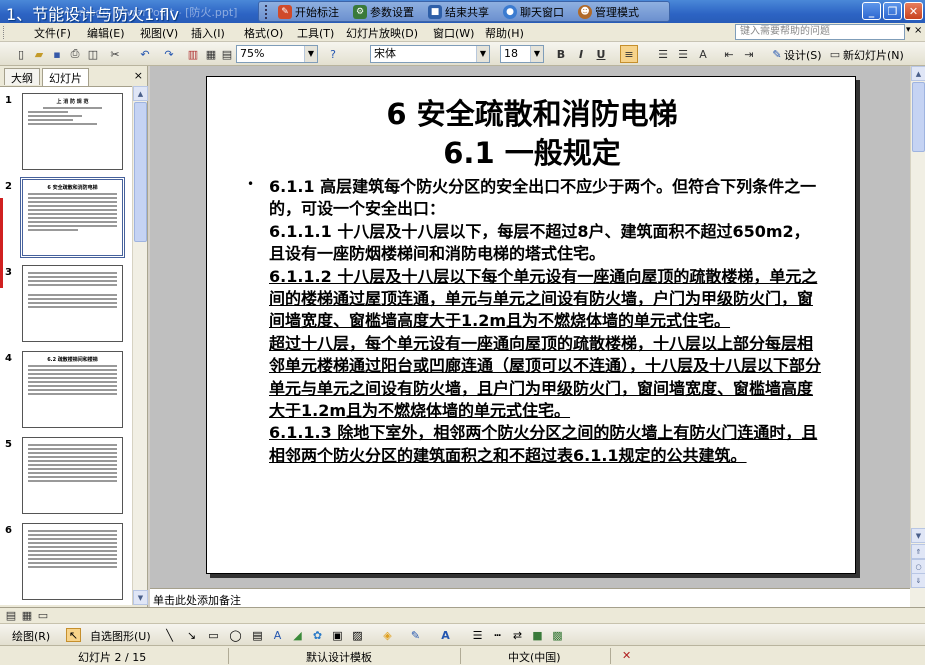 The width and height of the screenshot is (925, 665). What do you see at coordinates (93, 54) in the screenshot?
I see `preview-icon: ◫` at bounding box center [93, 54].